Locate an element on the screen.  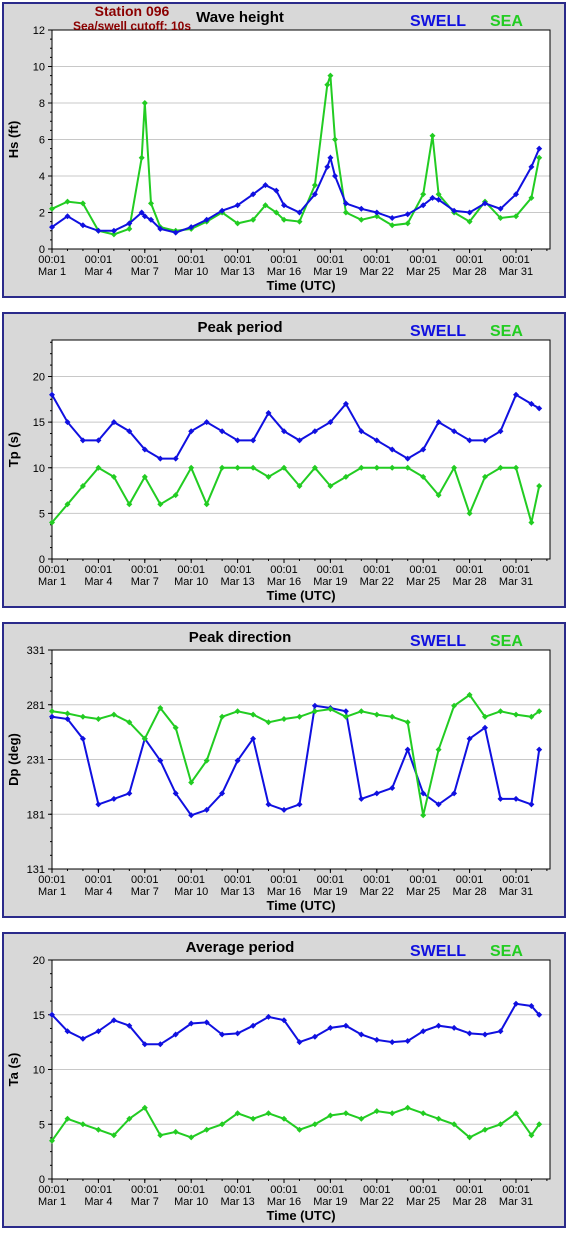
y-tick-label: 181 is located at coordinates (36, 815).